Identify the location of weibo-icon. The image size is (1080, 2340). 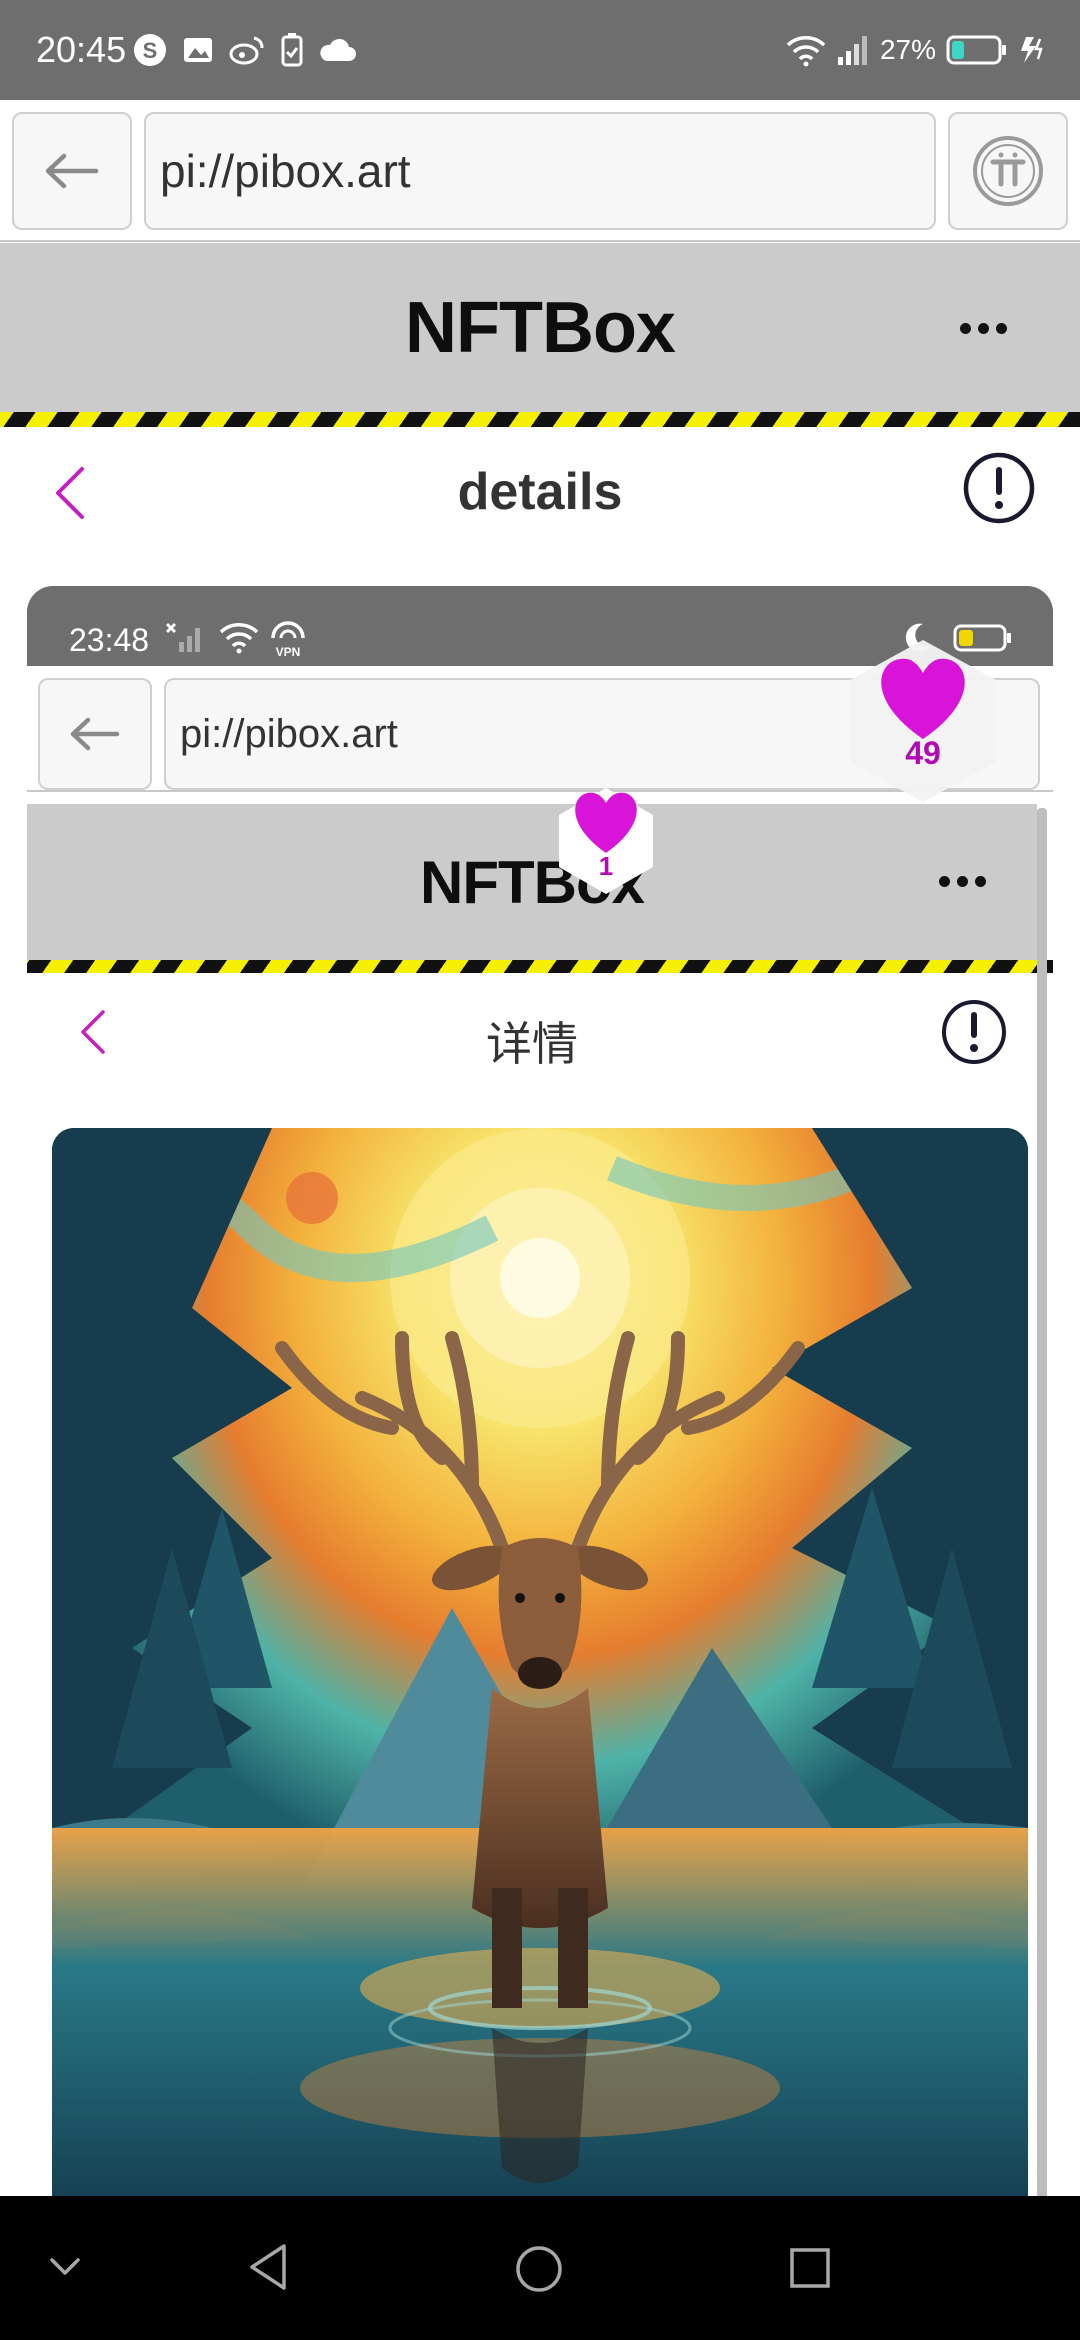
(246, 50).